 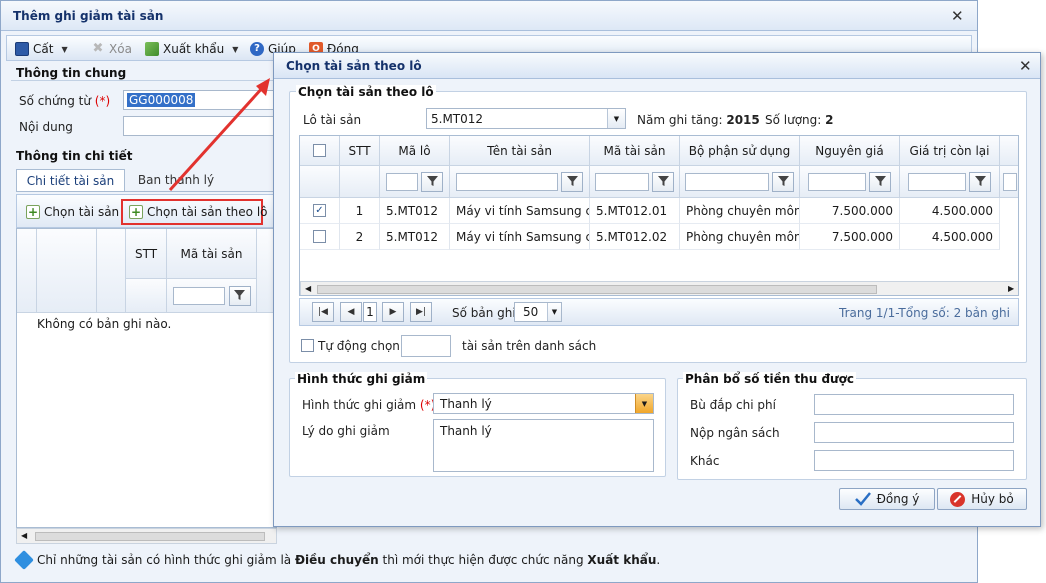 I want to click on batch-combobox: 5.MT012 ▼, so click(x=526, y=118).